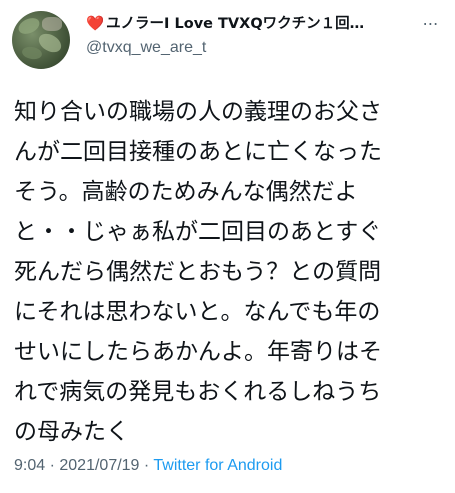 This screenshot has width=455, height=493. Describe the element at coordinates (41, 40) in the screenshot. I see `avatar` at that location.